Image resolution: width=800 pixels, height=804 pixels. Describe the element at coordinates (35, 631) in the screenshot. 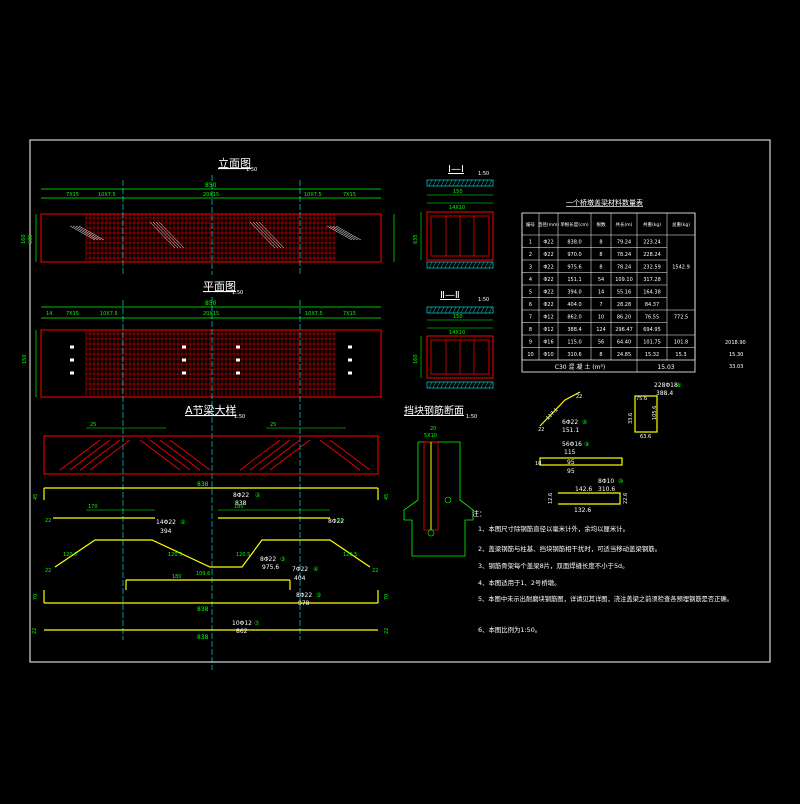

I see `bar6-22a: 22` at that location.